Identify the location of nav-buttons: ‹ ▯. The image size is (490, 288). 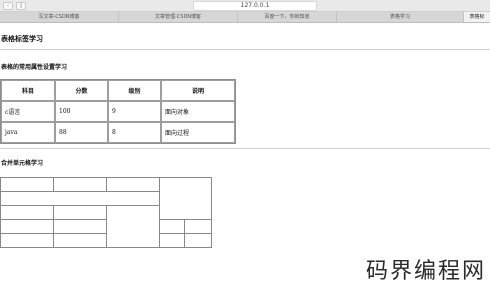
(14, 6).